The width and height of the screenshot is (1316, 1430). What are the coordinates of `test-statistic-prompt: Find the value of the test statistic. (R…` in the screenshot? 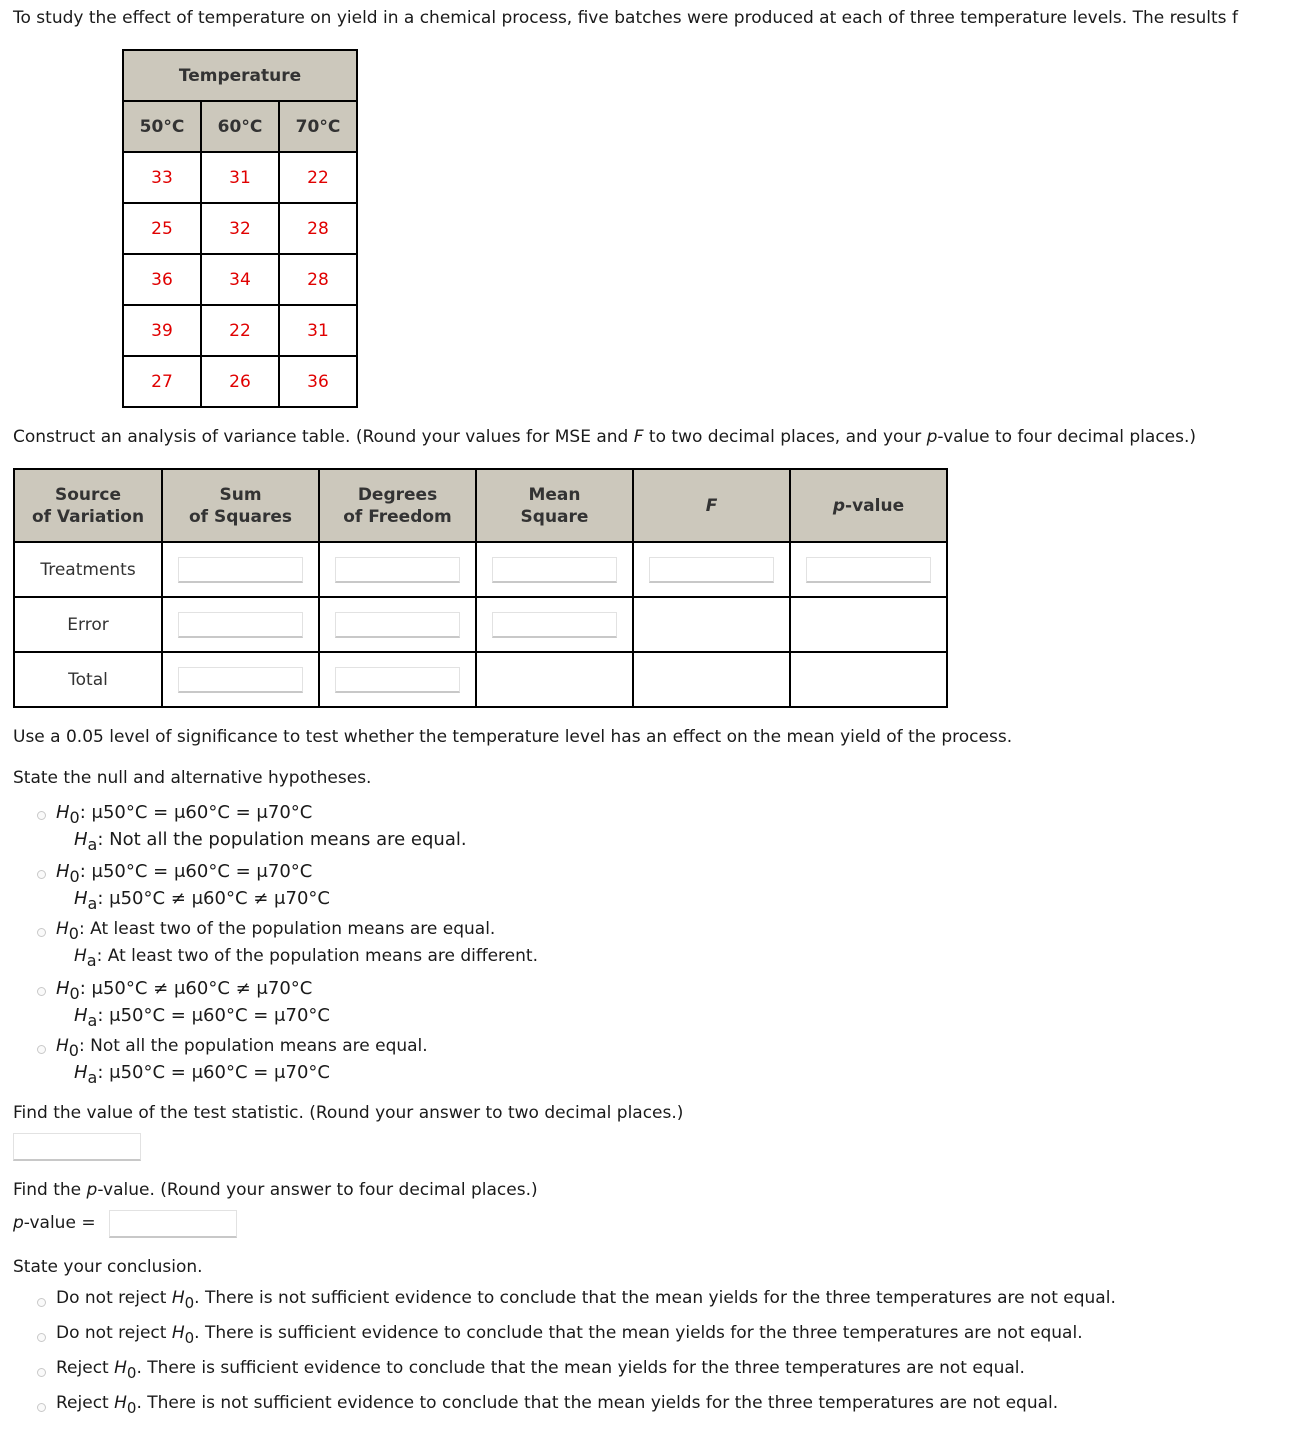 It's located at (348, 1113).